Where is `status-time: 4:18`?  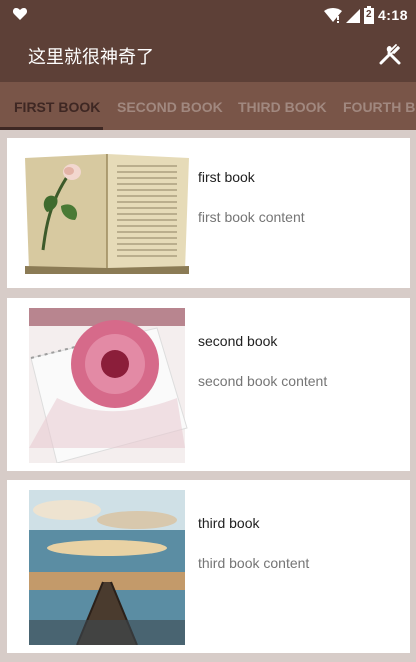 status-time: 4:18 is located at coordinates (392, 15).